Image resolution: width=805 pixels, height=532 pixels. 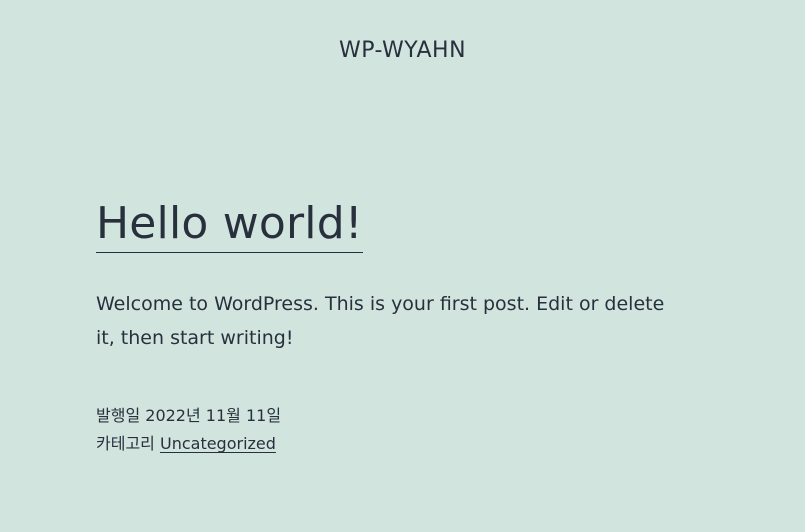 I want to click on post-title-link: Hello world!, so click(x=229, y=224).